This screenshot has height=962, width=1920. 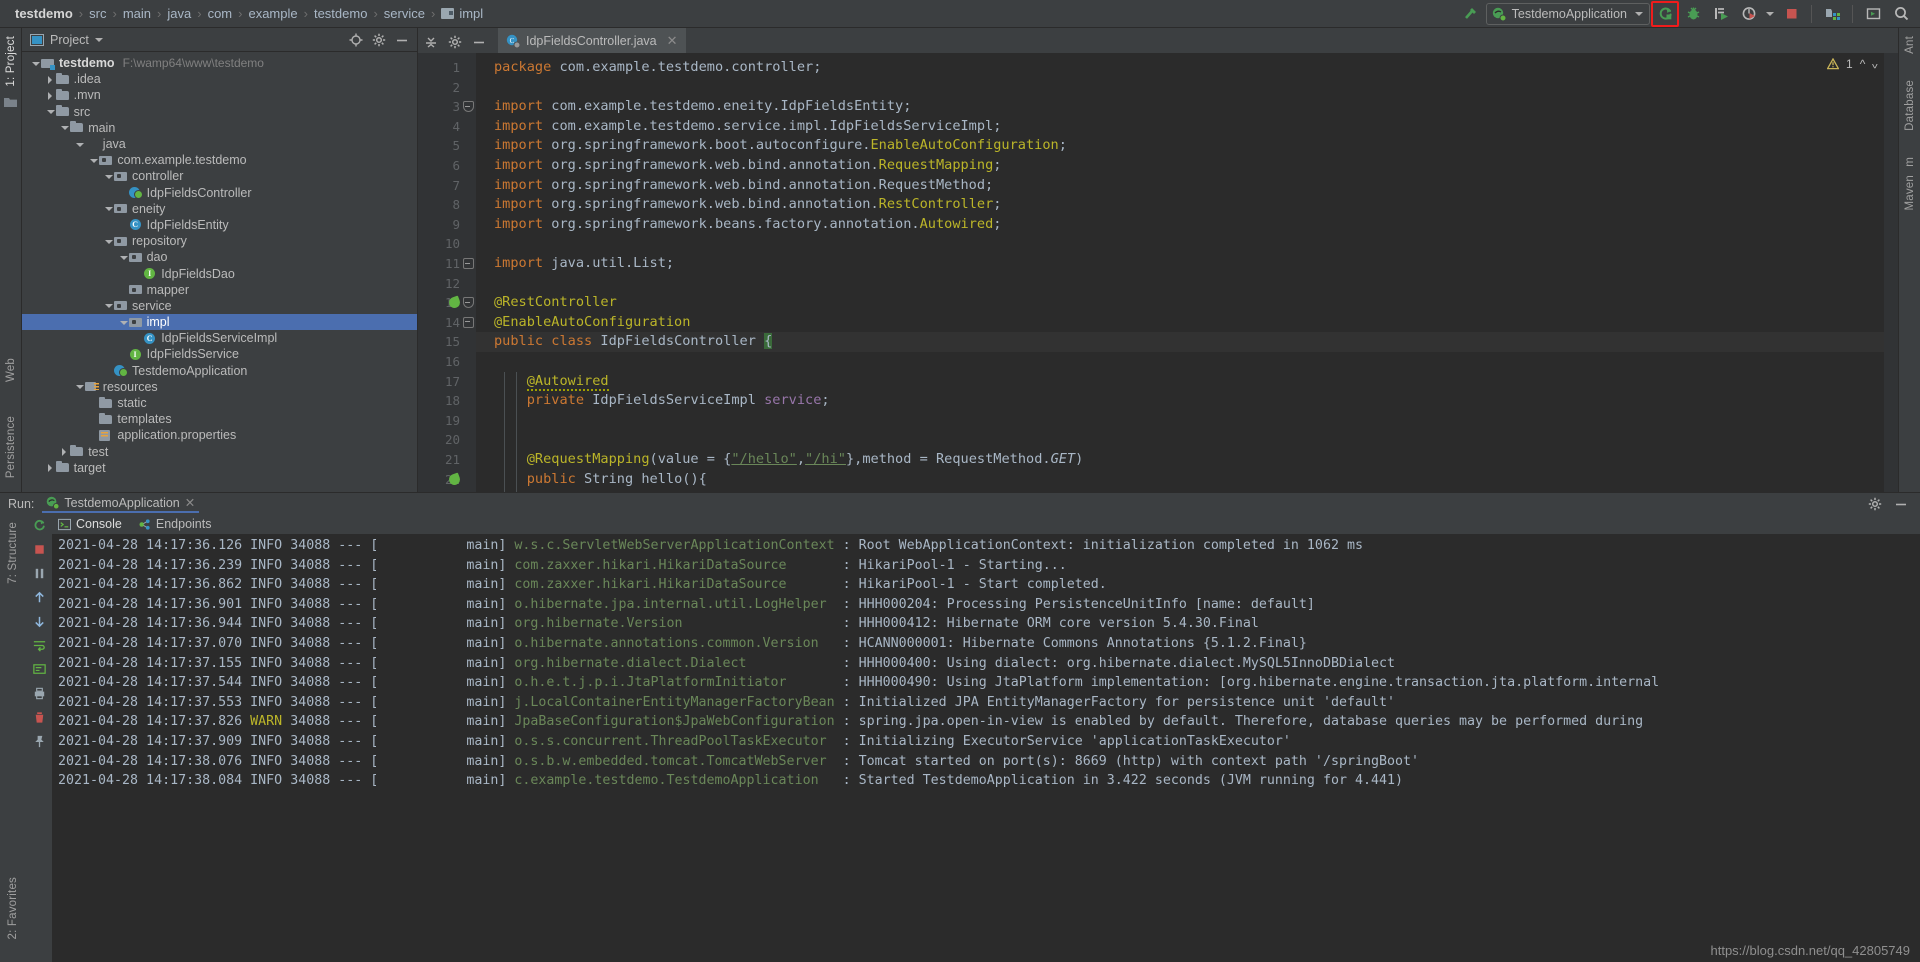 I want to click on code-line-17: @Autowired, so click(x=1187, y=382).